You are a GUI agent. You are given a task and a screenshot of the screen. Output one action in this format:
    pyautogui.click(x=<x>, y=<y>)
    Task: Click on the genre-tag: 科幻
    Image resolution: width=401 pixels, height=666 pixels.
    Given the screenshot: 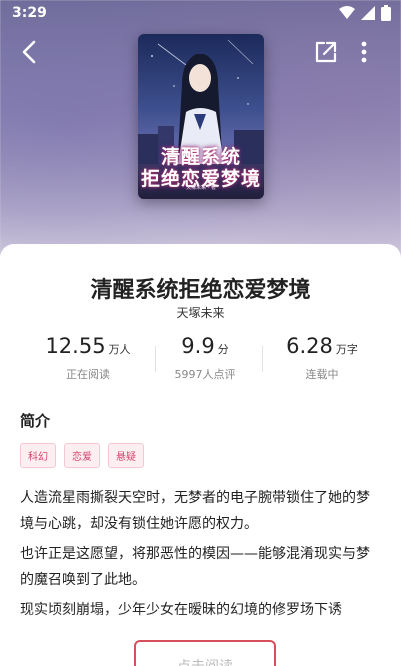 What is the action you would take?
    pyautogui.click(x=38, y=455)
    